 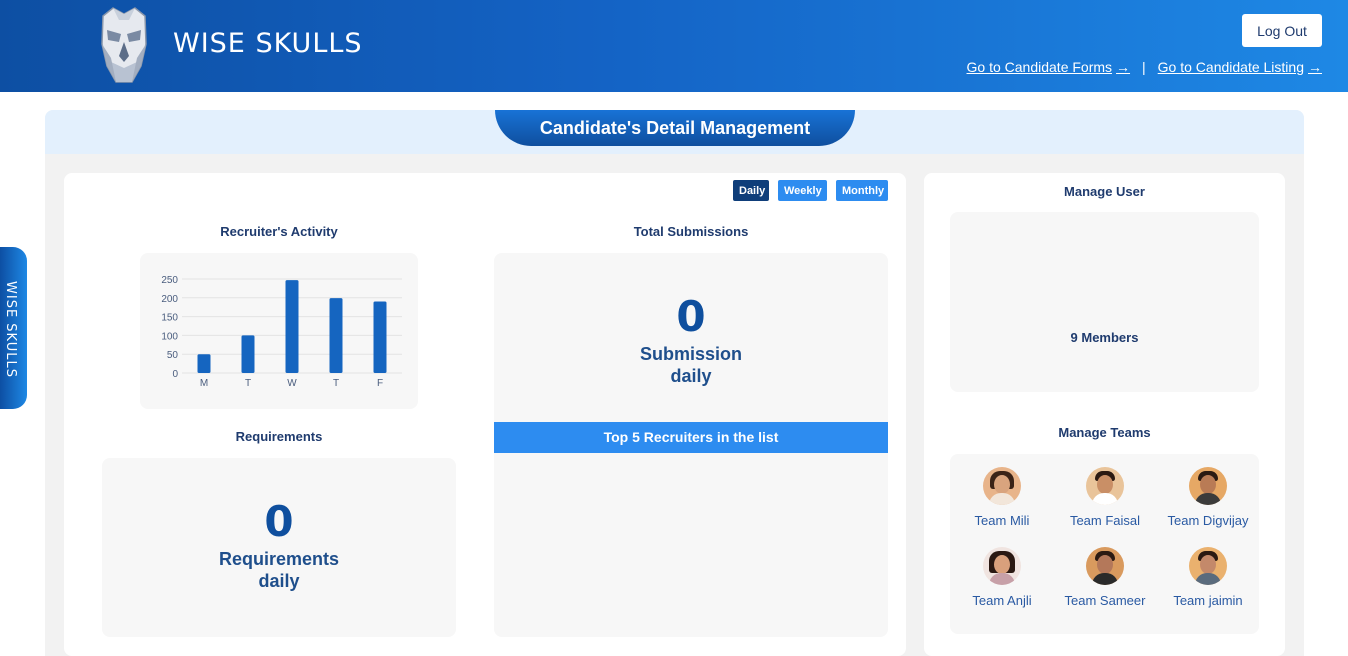 I want to click on y-tick-label: 100, so click(x=169, y=336).